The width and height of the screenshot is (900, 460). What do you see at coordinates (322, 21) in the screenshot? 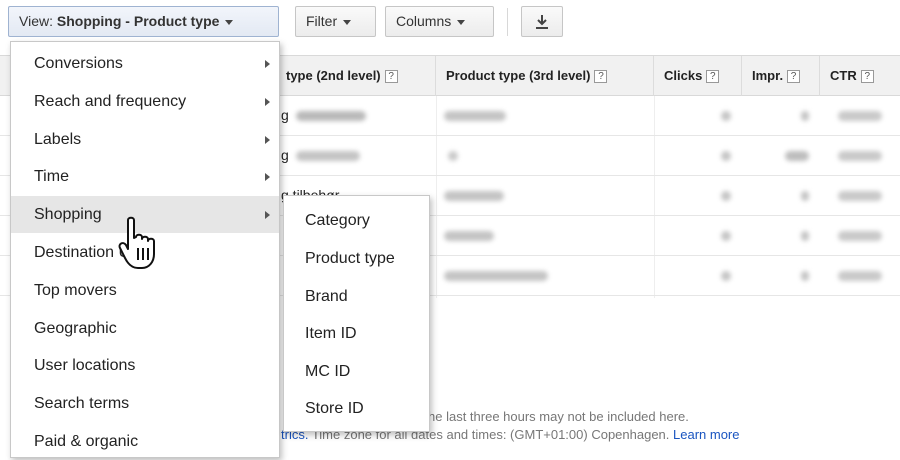
I see `filter-label: Filter` at bounding box center [322, 21].